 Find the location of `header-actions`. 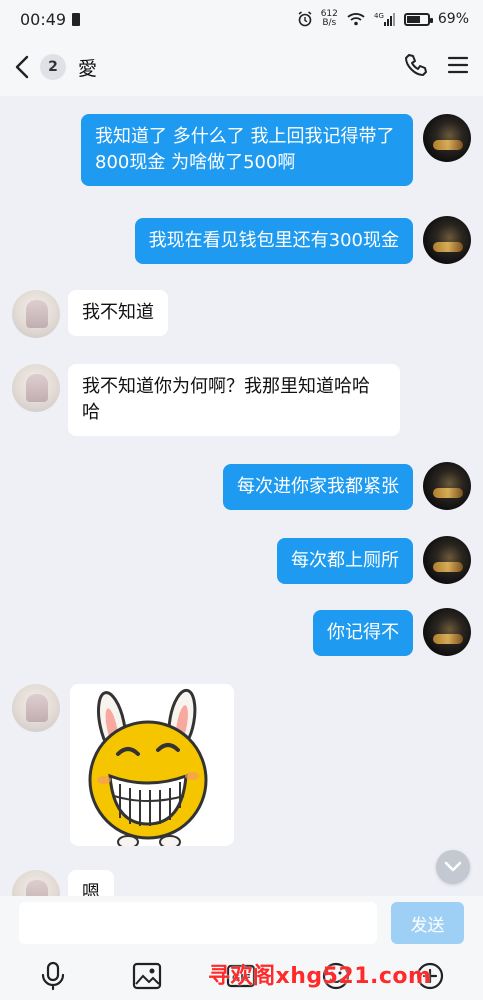

header-actions is located at coordinates (436, 67).